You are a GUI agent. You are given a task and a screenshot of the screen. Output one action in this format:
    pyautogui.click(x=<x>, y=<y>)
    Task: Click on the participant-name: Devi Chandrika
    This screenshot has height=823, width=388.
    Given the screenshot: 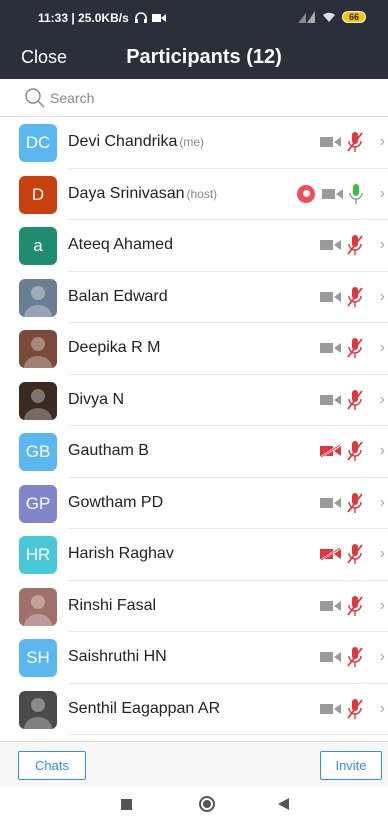 What is the action you would take?
    pyautogui.click(x=123, y=141)
    